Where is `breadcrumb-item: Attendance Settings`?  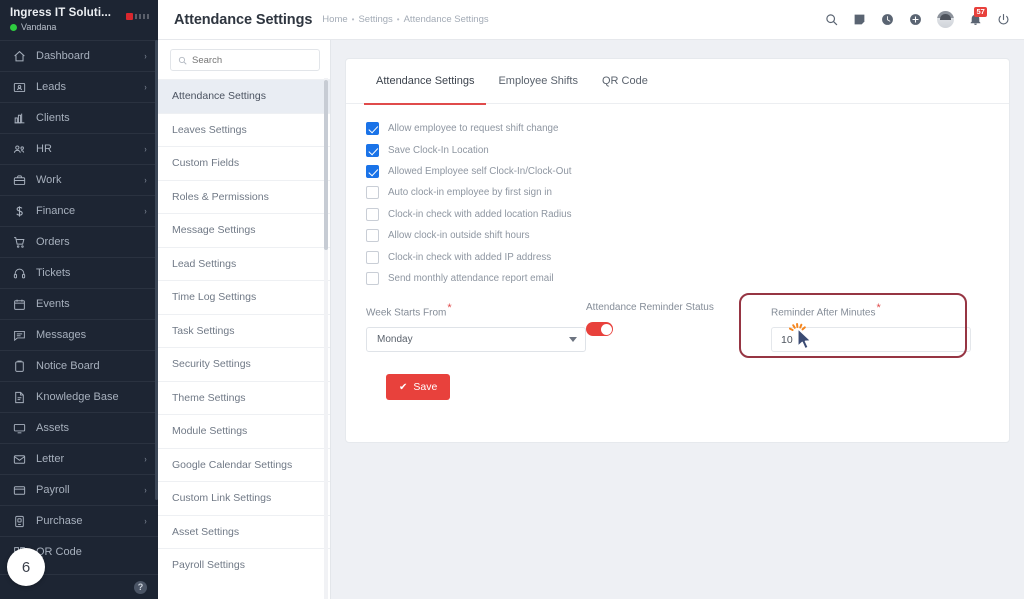 breadcrumb-item: Attendance Settings is located at coordinates (446, 19).